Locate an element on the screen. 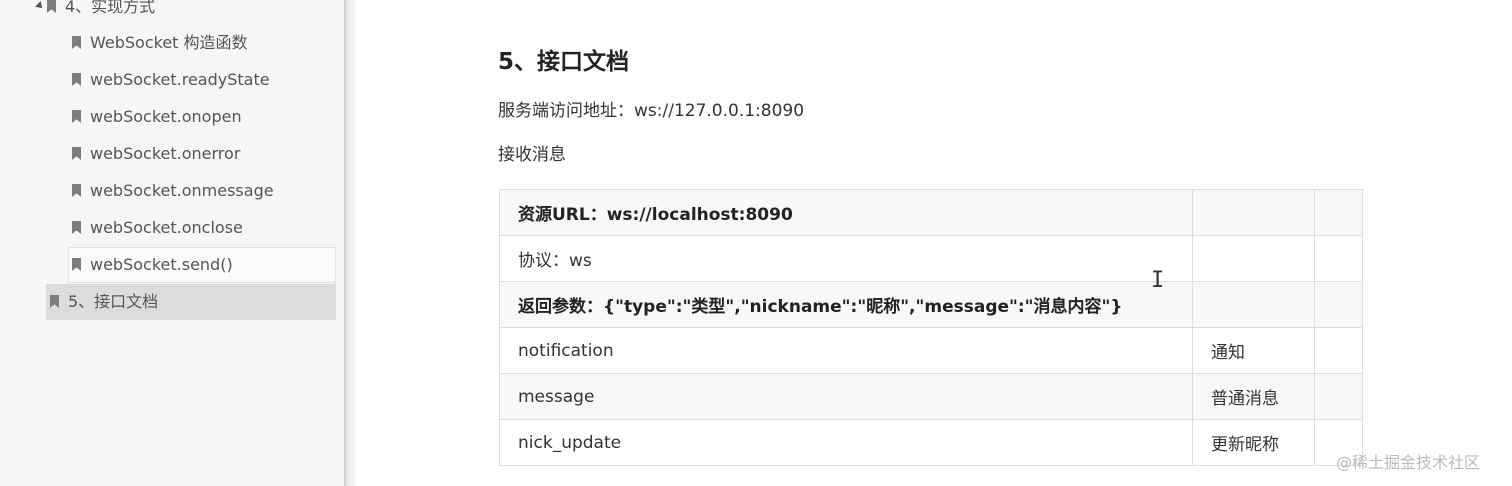  toc-item-onmessage: webSocket.onmessage is located at coordinates (173, 191).